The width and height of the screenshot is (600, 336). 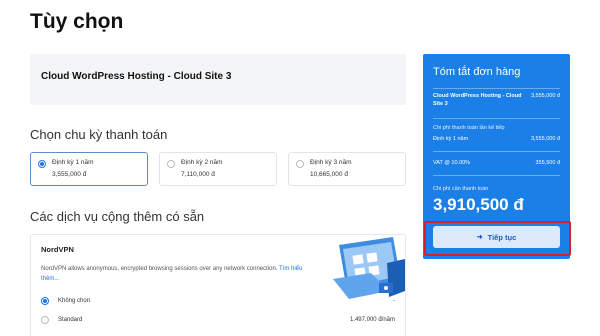 I want to click on continue-button: ➜ Tiếp tục, so click(x=496, y=237).